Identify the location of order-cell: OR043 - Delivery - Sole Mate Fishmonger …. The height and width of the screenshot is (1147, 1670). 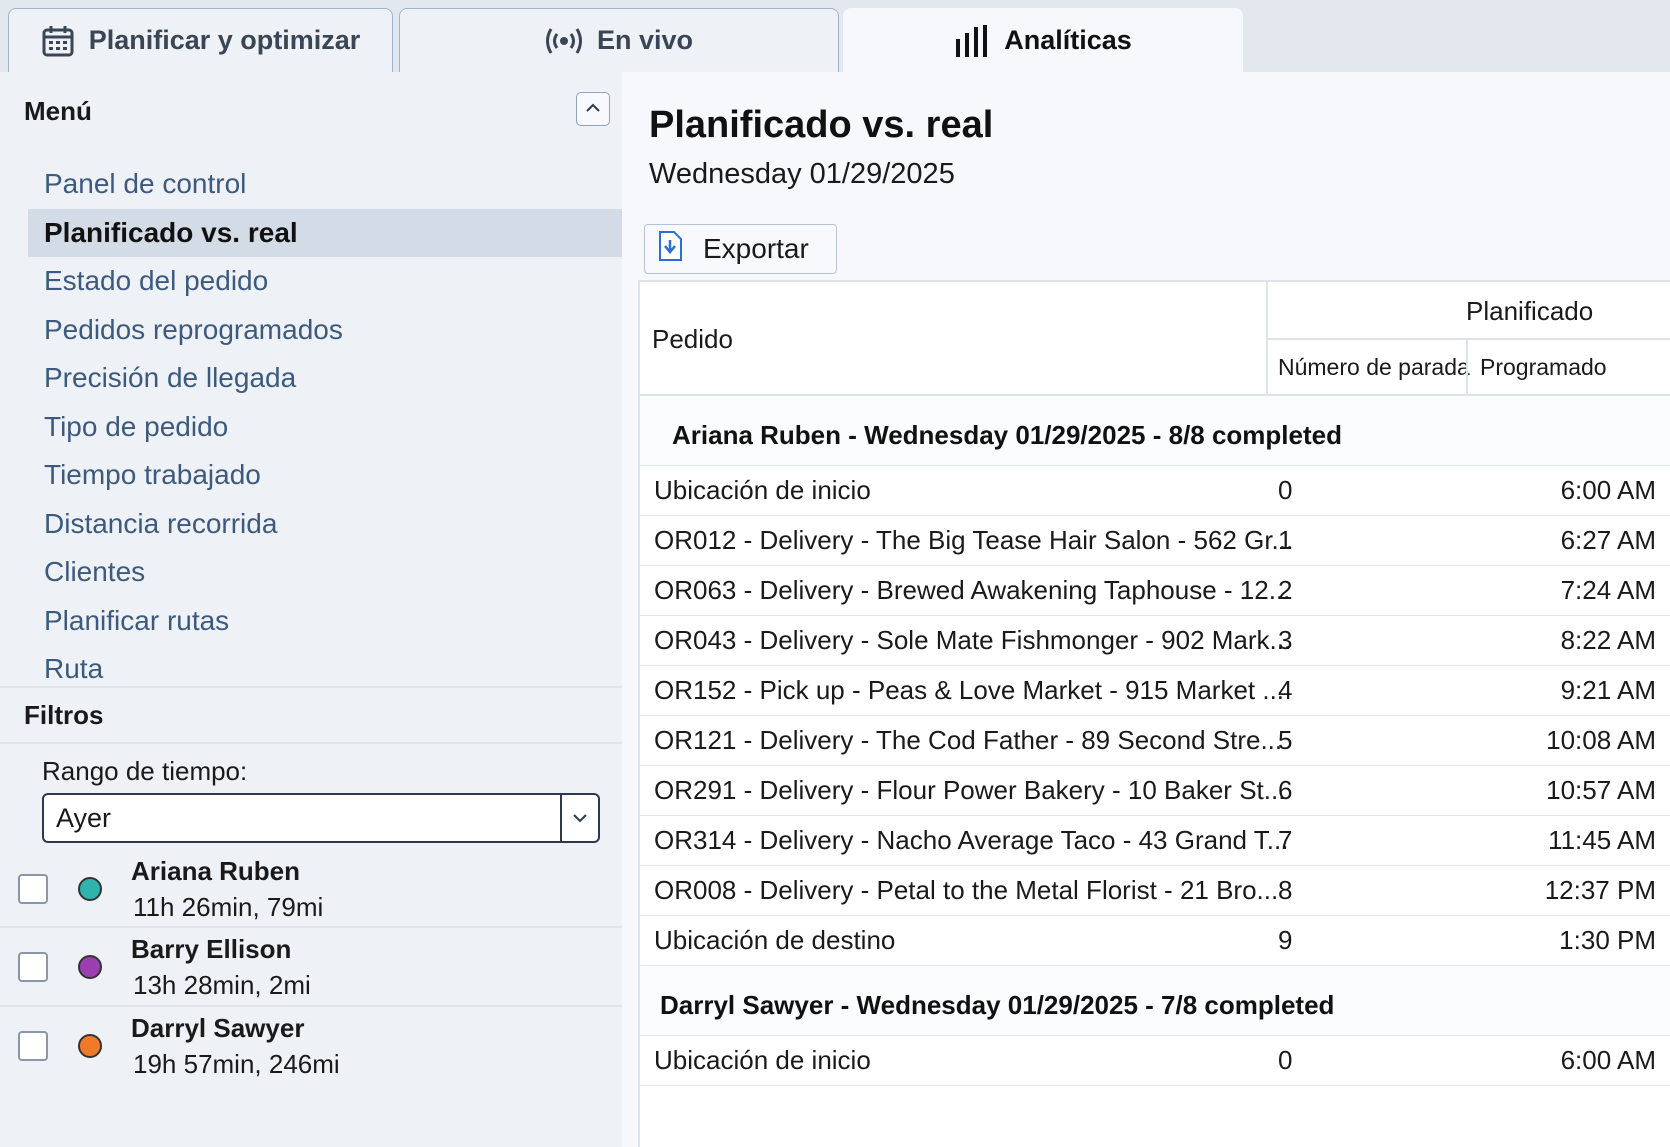
(973, 640).